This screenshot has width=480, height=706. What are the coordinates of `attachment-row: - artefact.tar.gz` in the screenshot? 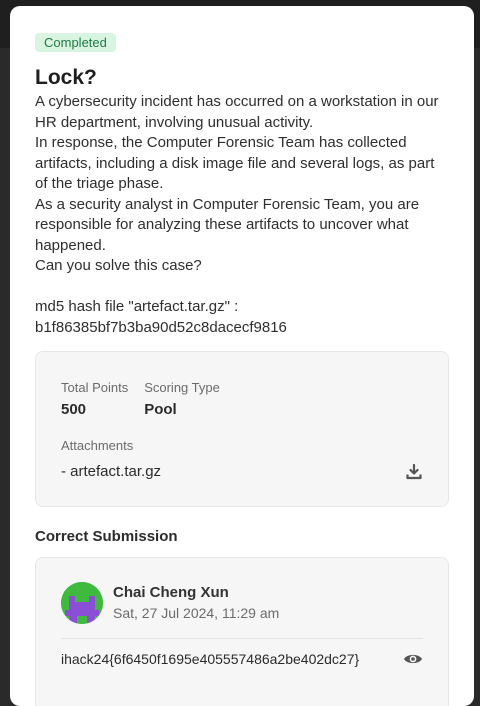 It's located at (242, 472).